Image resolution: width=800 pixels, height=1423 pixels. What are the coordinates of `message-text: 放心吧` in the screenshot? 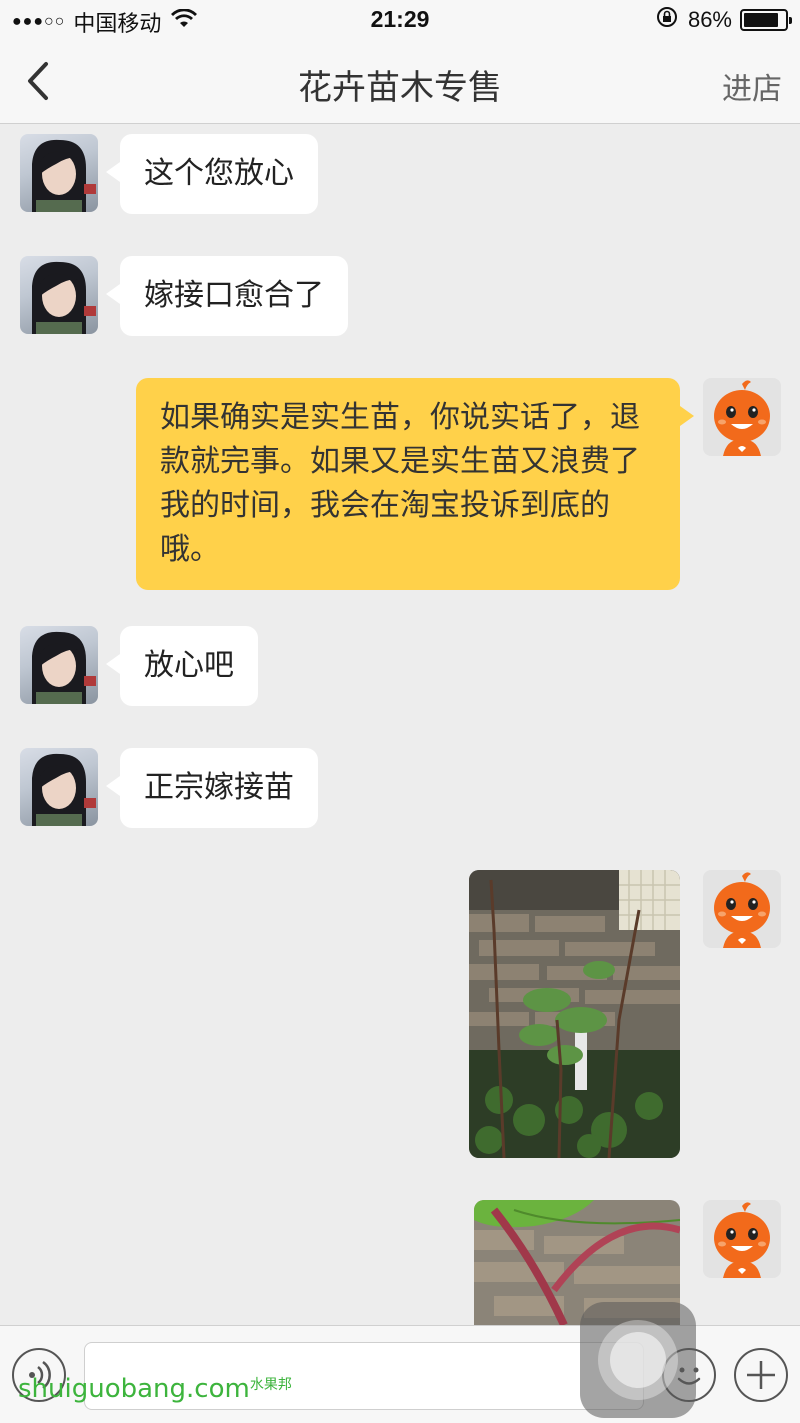 It's located at (189, 665).